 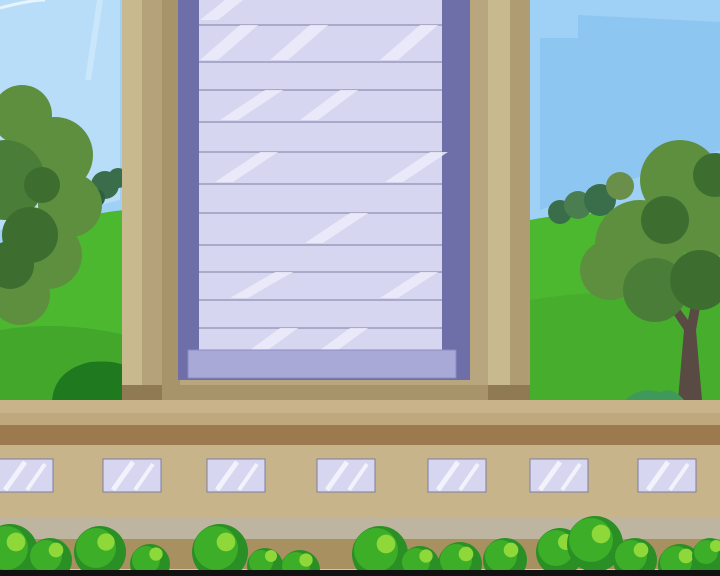 What do you see at coordinates (520, 200) in the screenshot?
I see `pillar-outer-right-shade` at bounding box center [520, 200].